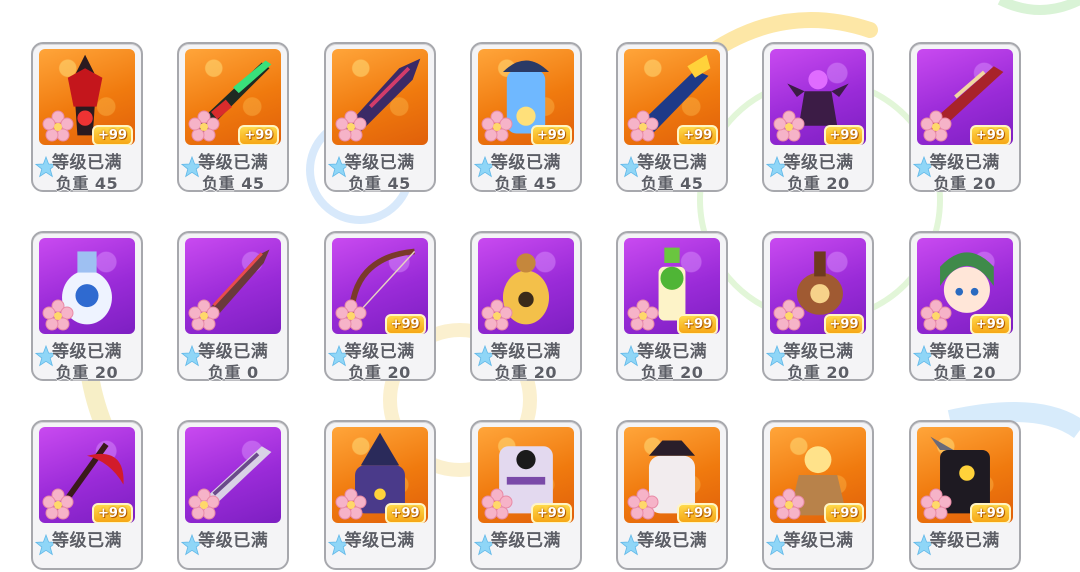 This screenshot has height=572, width=1080. I want to click on item-card: 等级已满 负重 0, so click(233, 306).